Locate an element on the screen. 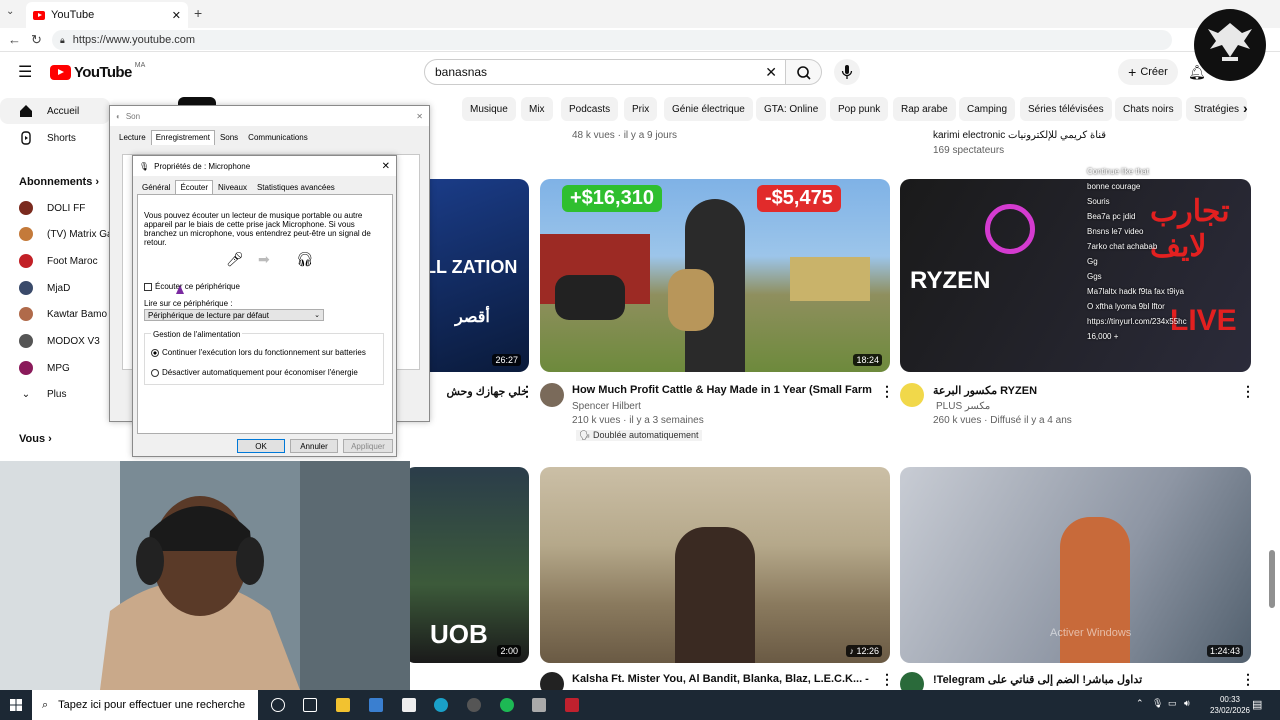 This screenshot has width=1280, height=720. channel-name: Spencer Hilbert is located at coordinates (606, 406).